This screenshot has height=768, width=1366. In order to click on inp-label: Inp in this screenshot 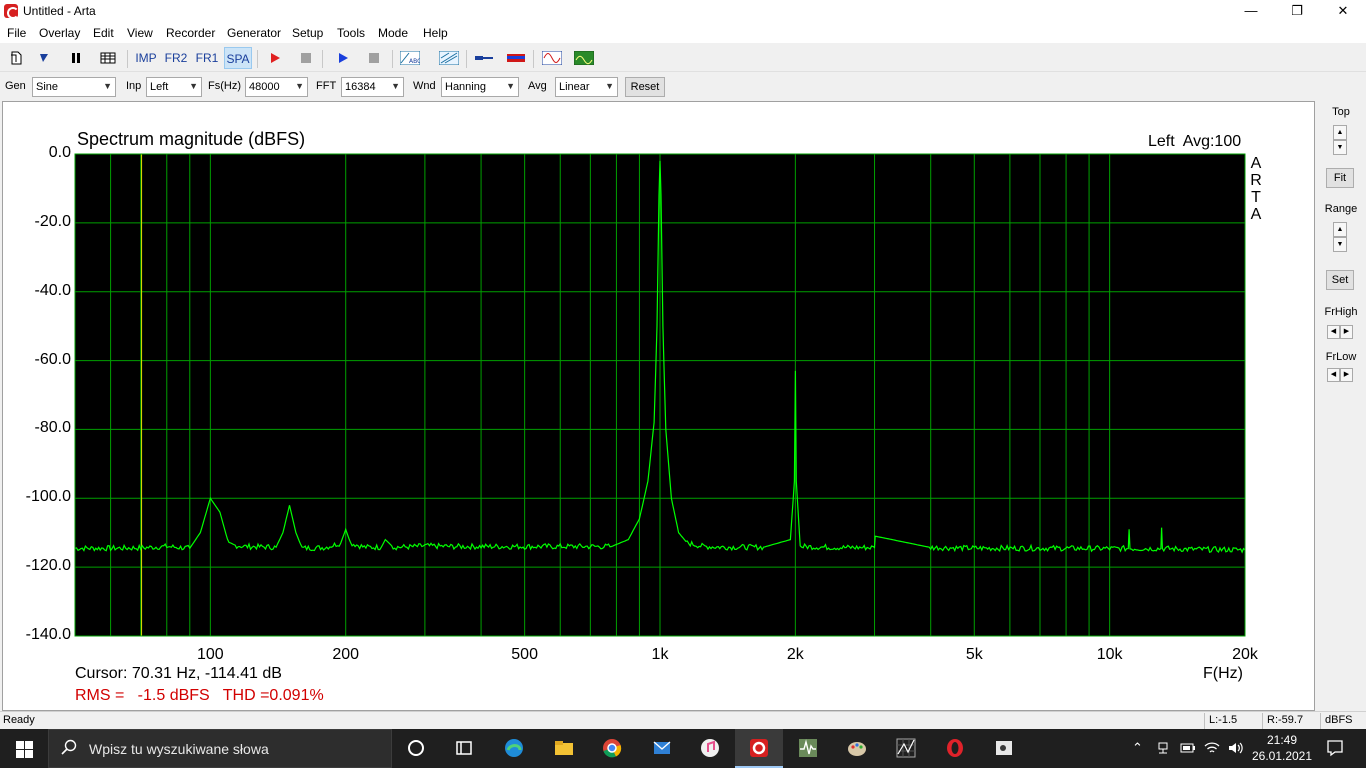, I will do `click(134, 86)`.